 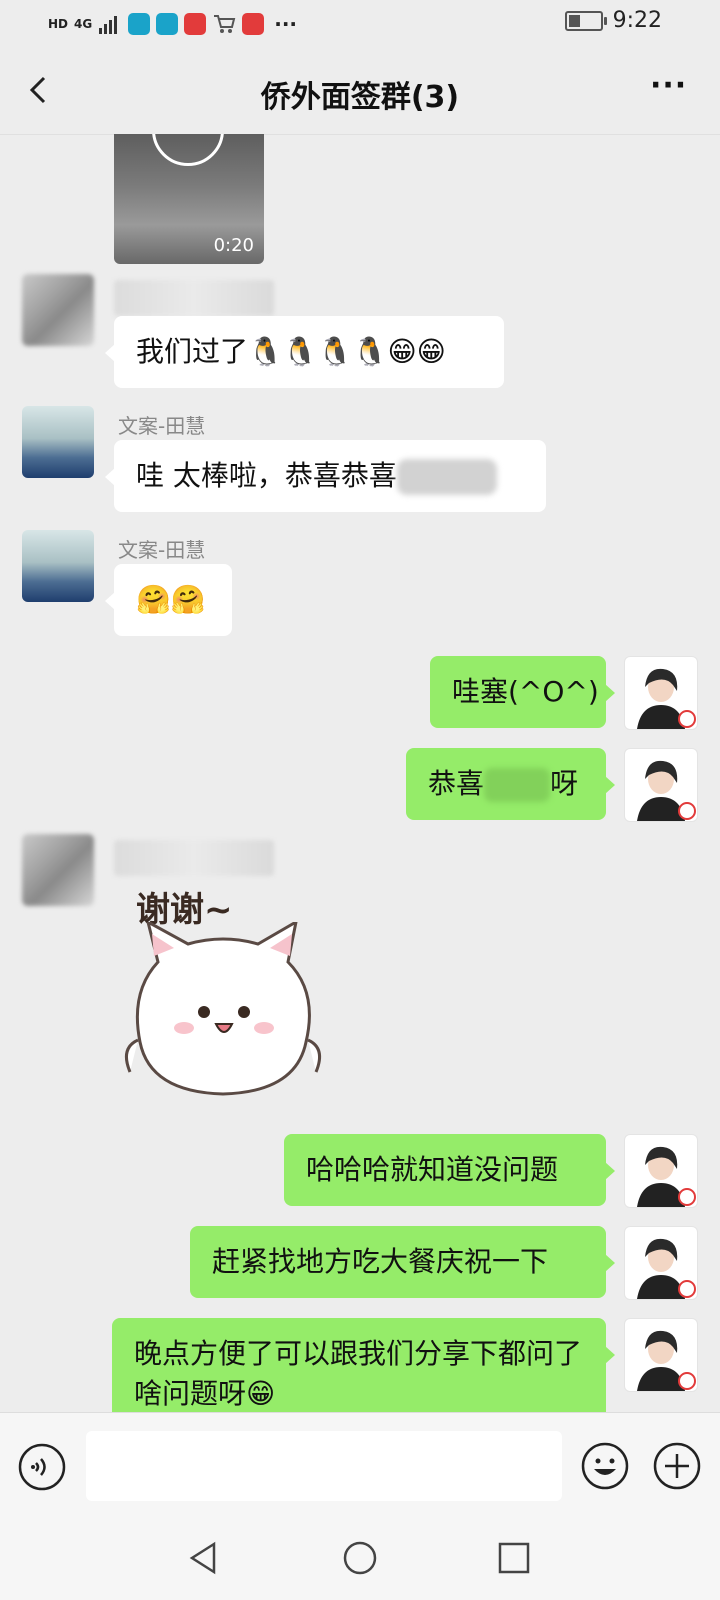 What do you see at coordinates (605, 1466) in the screenshot?
I see `emoji-icon` at bounding box center [605, 1466].